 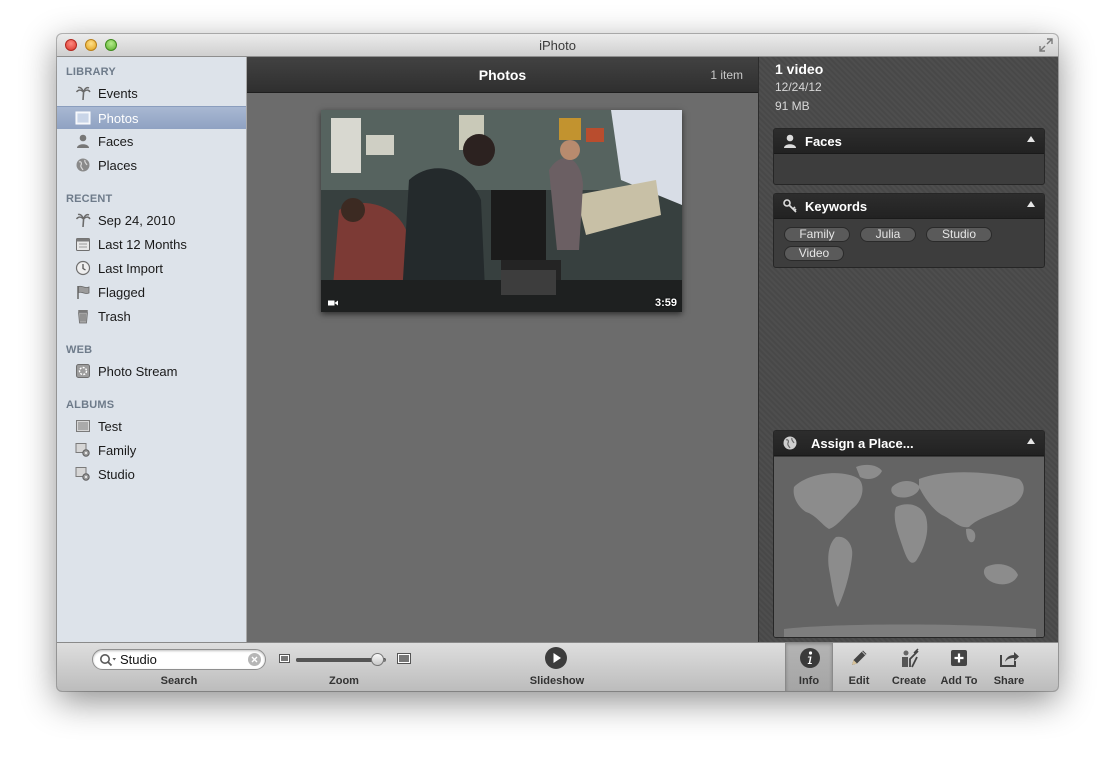 What do you see at coordinates (814, 253) in the screenshot?
I see `keyword-tag: Video` at bounding box center [814, 253].